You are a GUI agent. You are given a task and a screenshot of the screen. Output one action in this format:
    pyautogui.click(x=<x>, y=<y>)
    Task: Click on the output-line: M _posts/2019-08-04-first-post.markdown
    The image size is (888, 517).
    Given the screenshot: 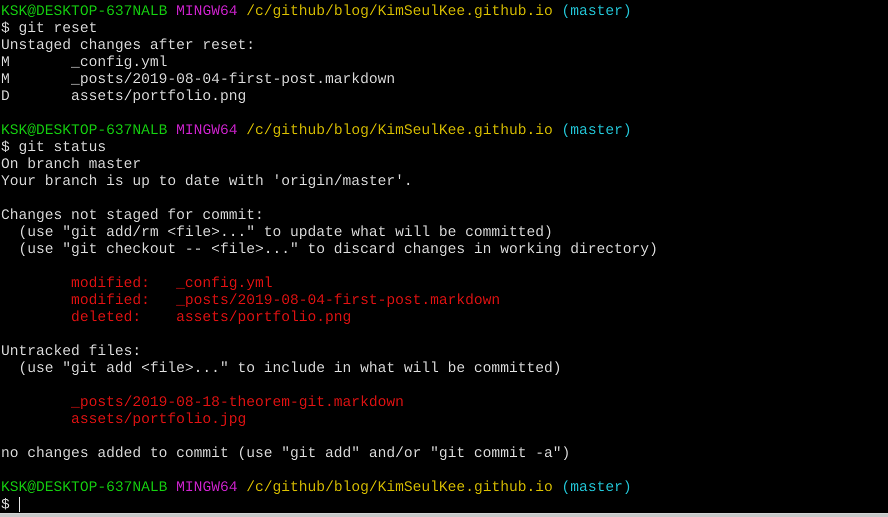 What is the action you would take?
    pyautogui.click(x=198, y=80)
    